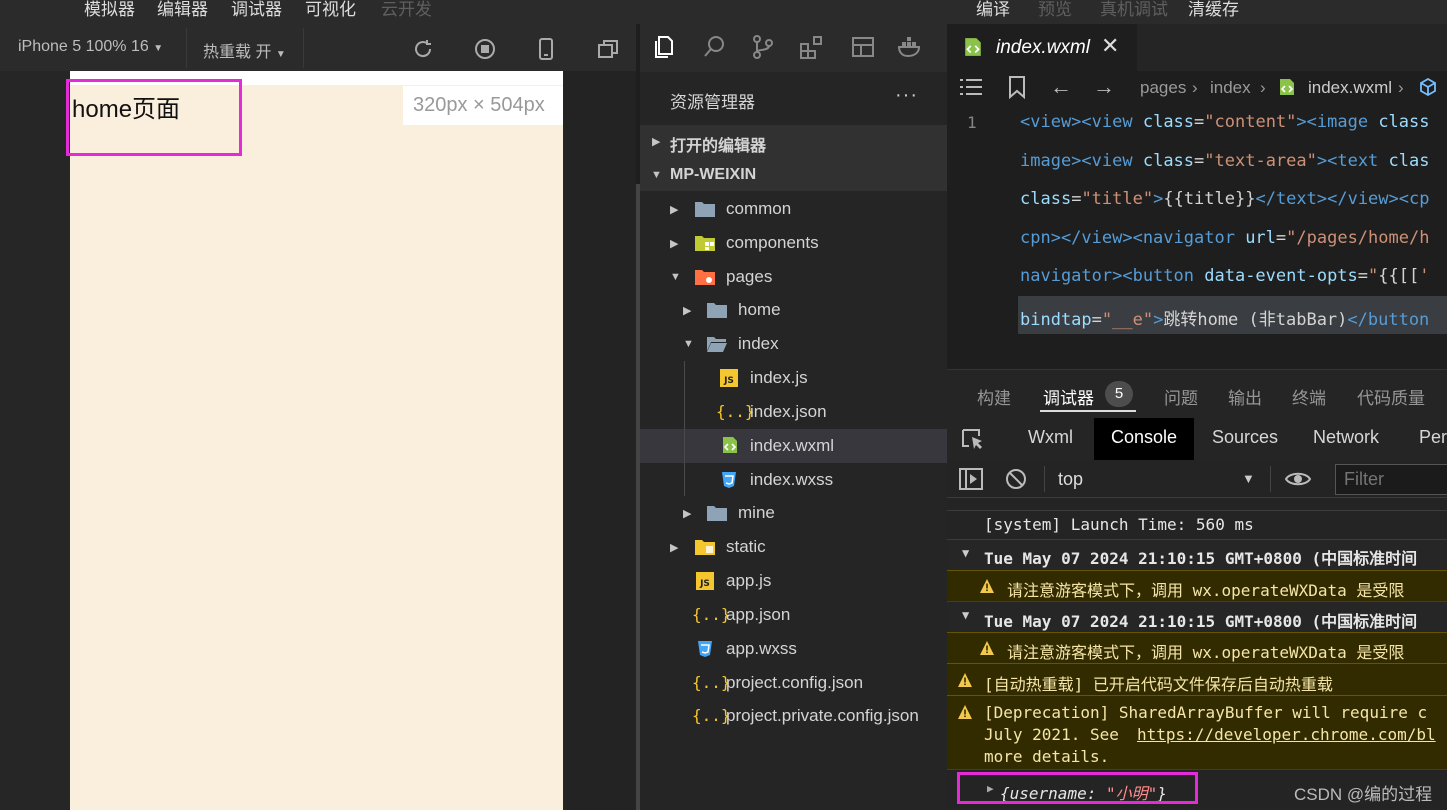 This screenshot has height=810, width=1447. What do you see at coordinates (1016, 479) in the screenshot?
I see `clear-console-icon` at bounding box center [1016, 479].